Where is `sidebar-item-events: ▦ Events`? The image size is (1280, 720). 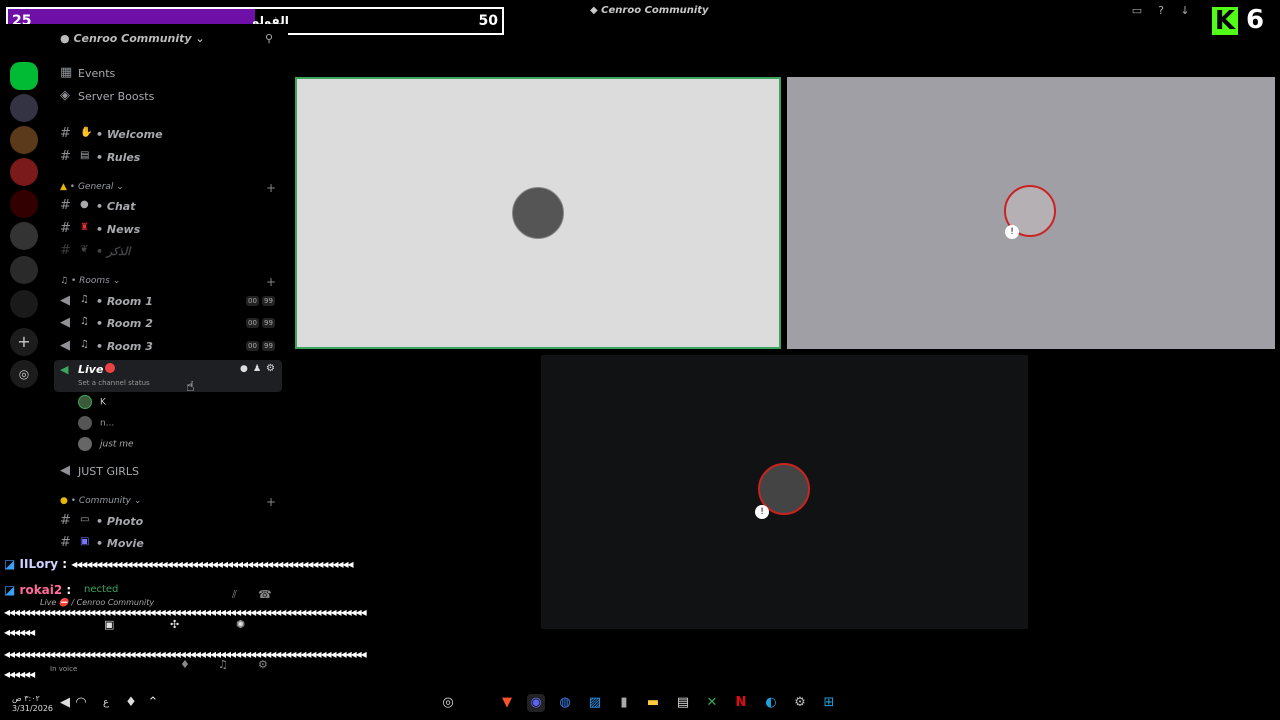 sidebar-item-events: ▦ Events is located at coordinates (169, 74).